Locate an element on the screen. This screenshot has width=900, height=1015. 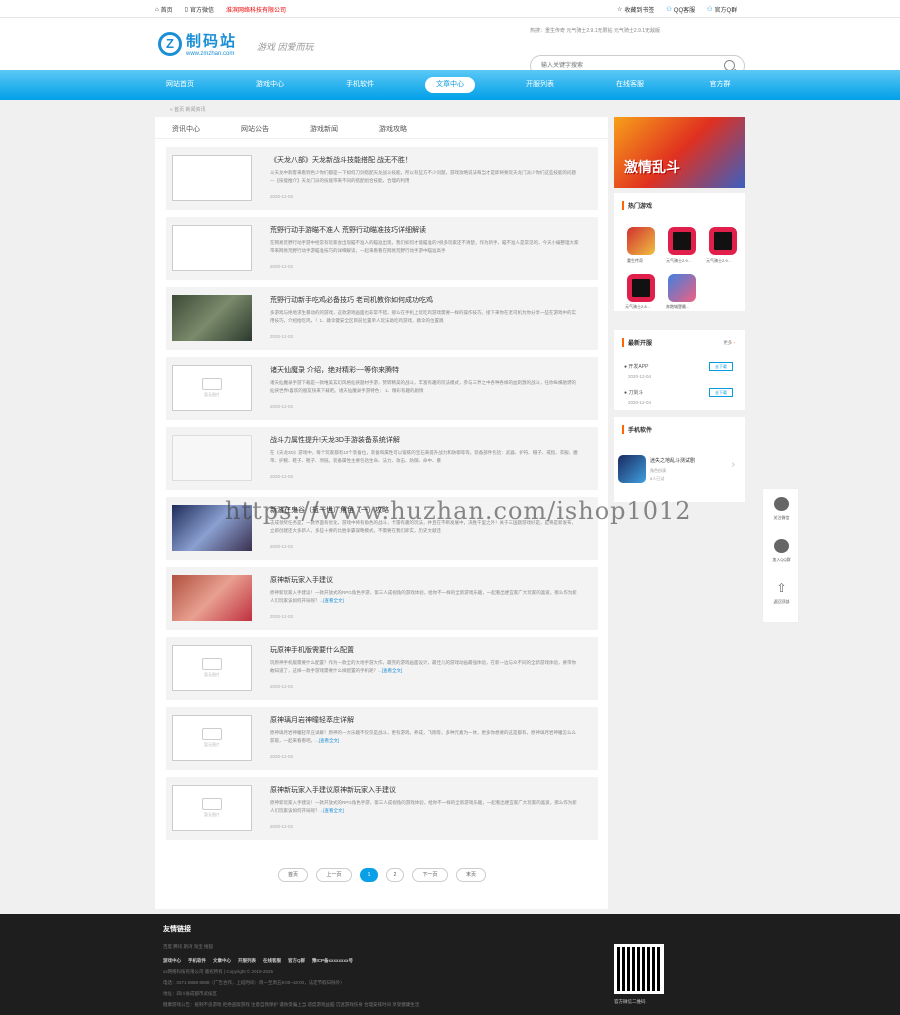
footer-link: 手机软件 is located at coordinates (197, 961).